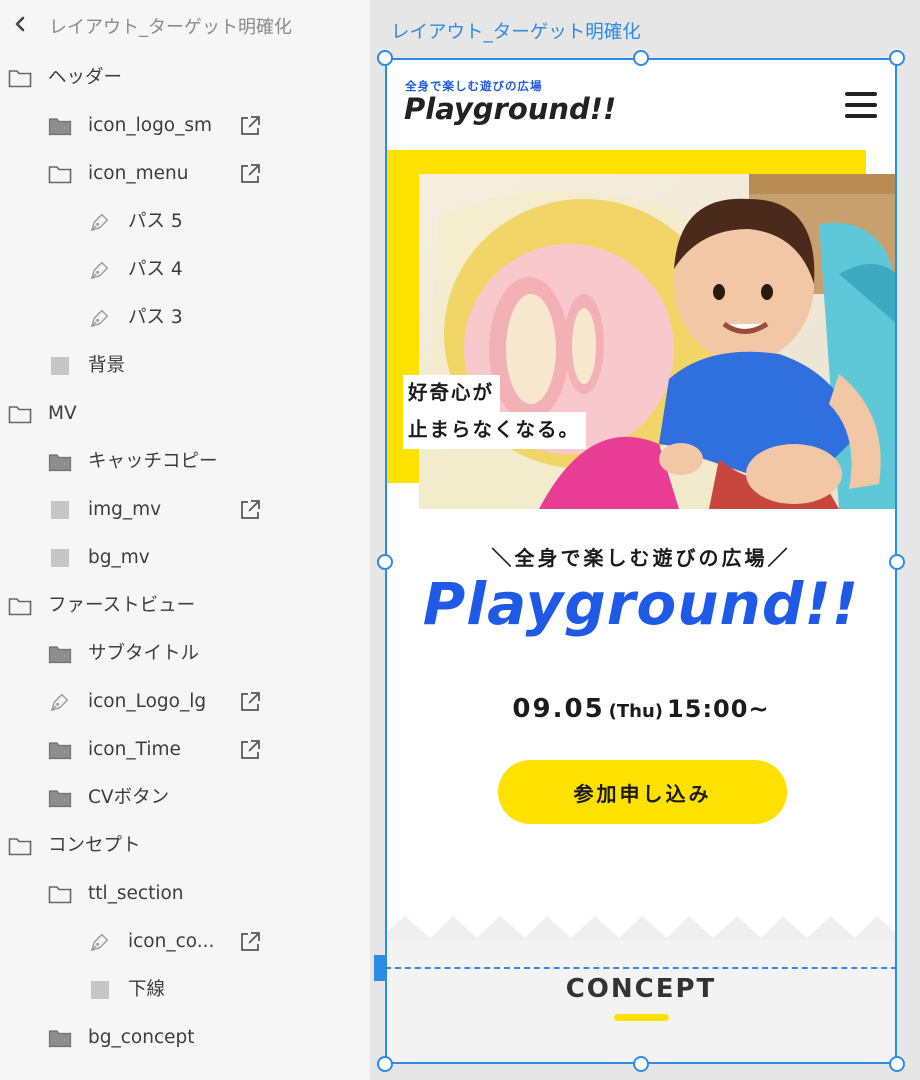 This screenshot has height=1080, width=920. I want to click on layer-label: icon_logo_sm, so click(150, 125).